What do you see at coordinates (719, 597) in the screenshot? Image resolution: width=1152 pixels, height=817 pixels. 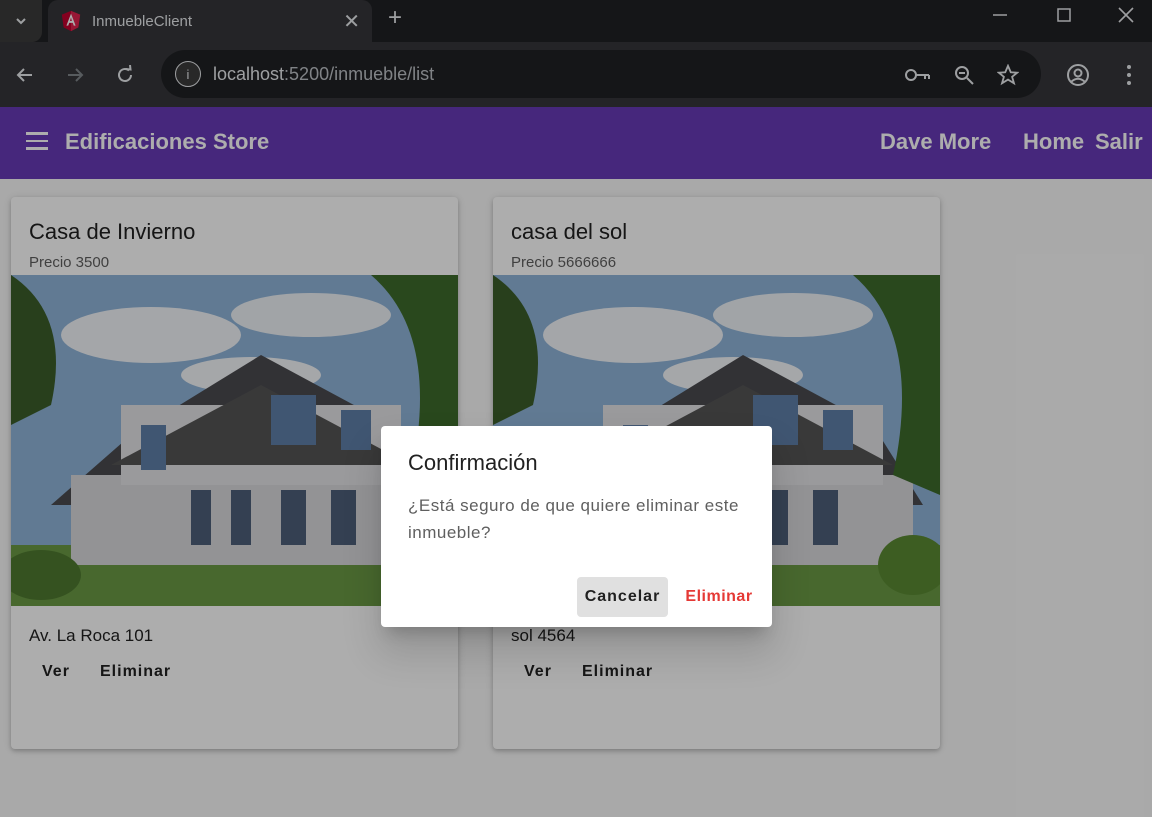 I see `confirm-delete-button: Eliminar` at bounding box center [719, 597].